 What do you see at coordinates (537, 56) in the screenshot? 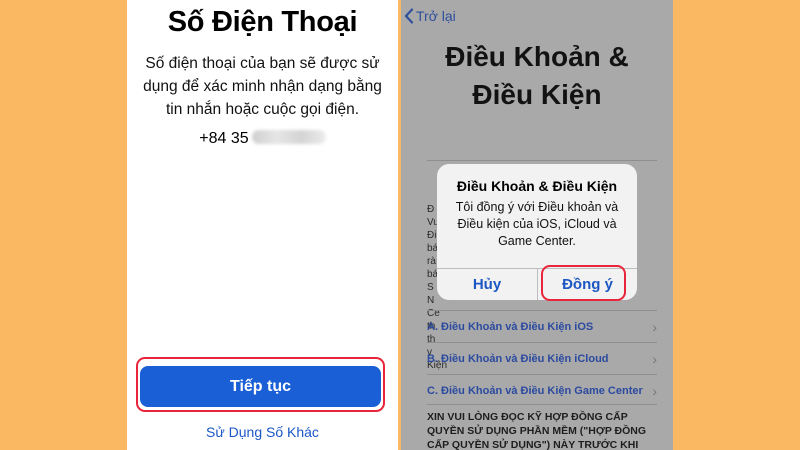
I see `title-line-1: Điều Khoản &` at bounding box center [537, 56].